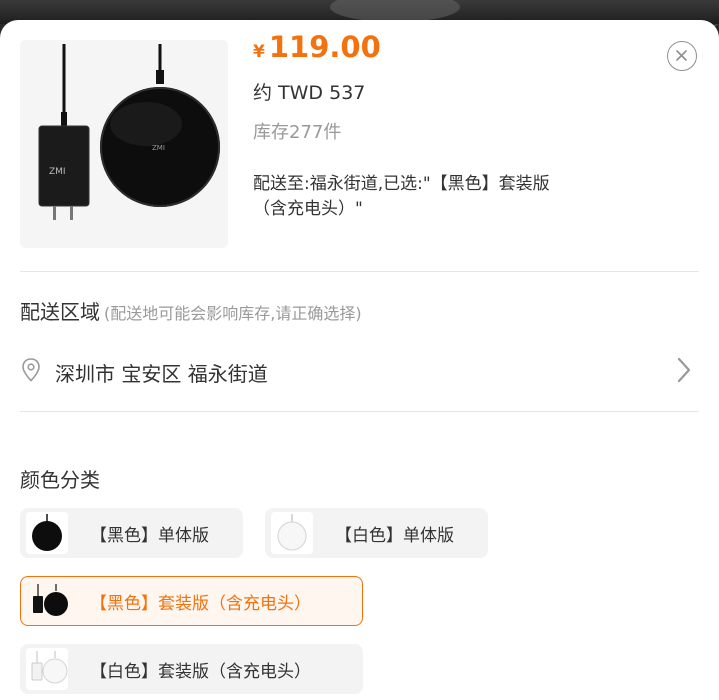  I want to click on option-black-single: 【黑色】单体版, so click(131, 533).